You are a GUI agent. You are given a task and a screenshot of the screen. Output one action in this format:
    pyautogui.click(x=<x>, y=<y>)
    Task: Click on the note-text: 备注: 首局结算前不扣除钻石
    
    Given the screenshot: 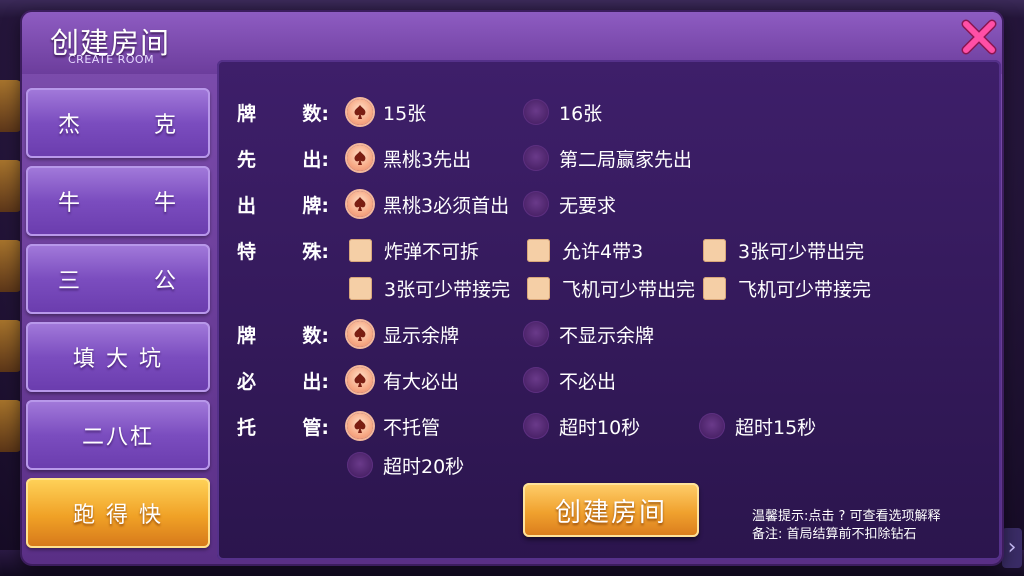 What is the action you would take?
    pyautogui.click(x=834, y=534)
    